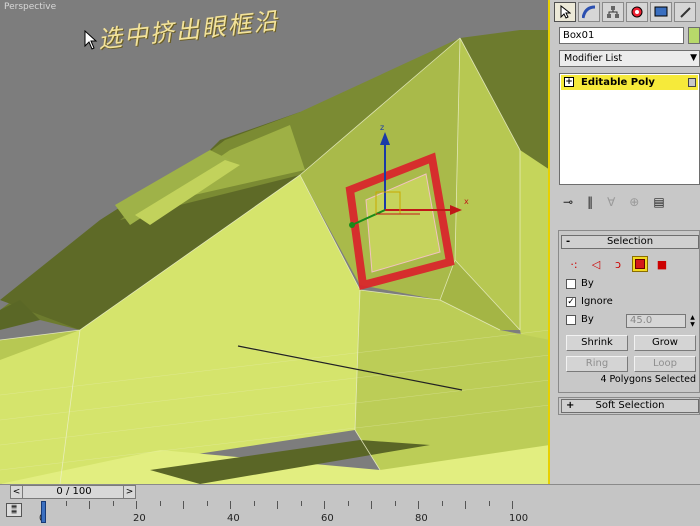  I want to click on border-icon: ↄ, so click(618, 264).